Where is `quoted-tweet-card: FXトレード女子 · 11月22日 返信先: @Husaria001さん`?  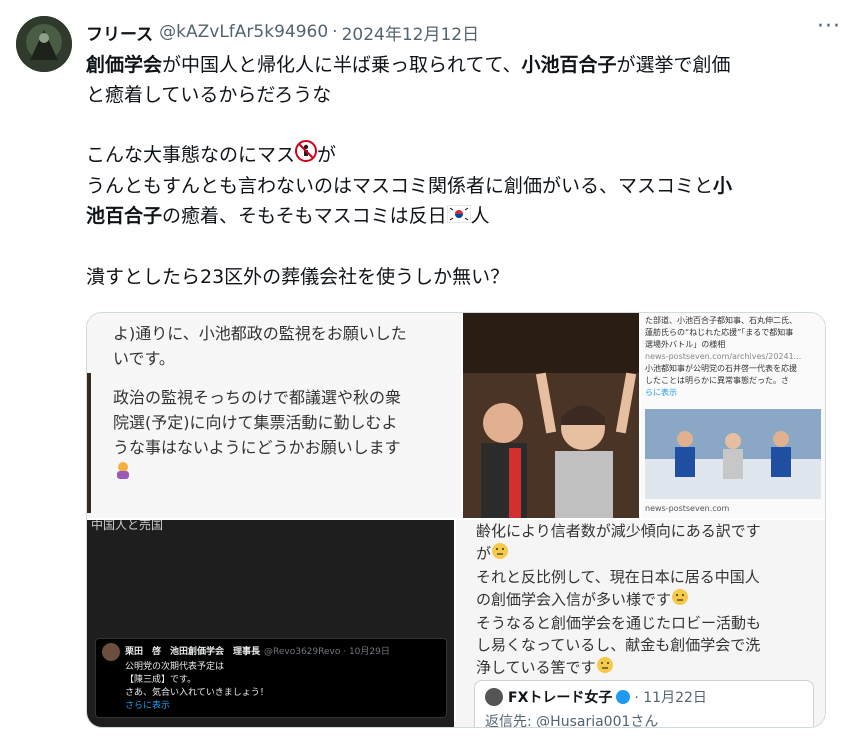 quoted-tweet-card: FXトレード女子 · 11月22日 返信先: @Husaria001さん is located at coordinates (644, 703).